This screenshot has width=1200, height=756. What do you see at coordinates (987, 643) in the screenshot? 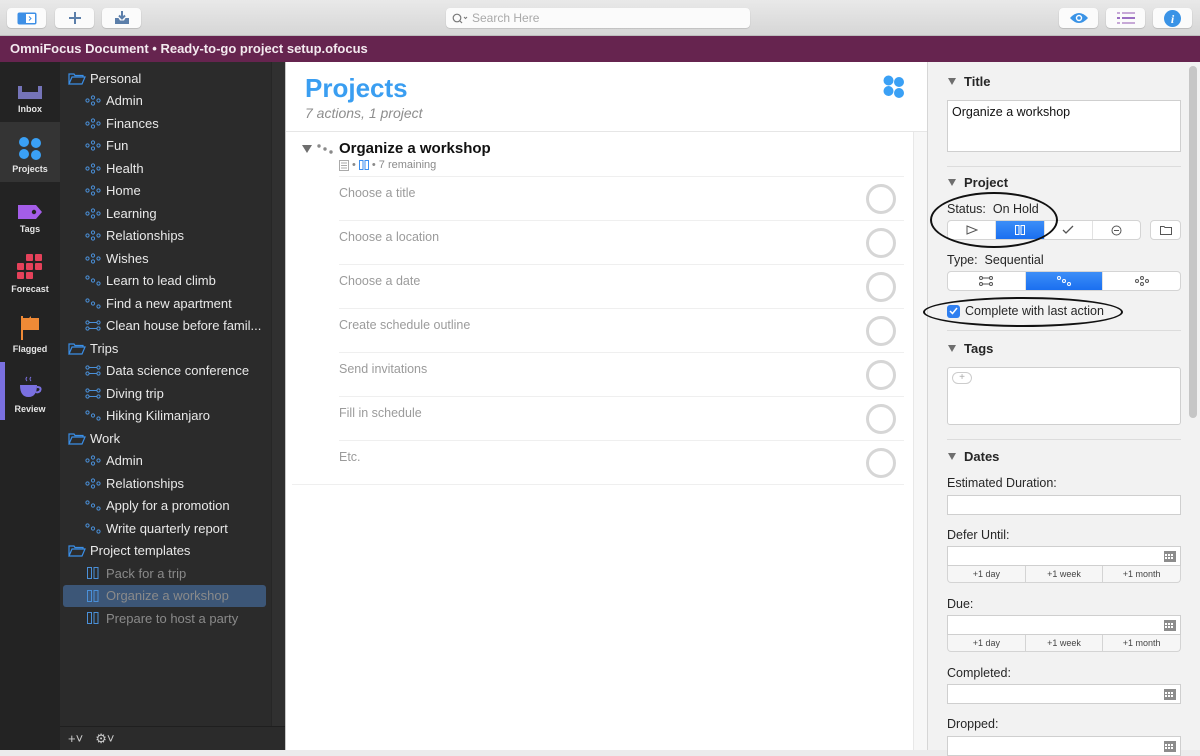
I see `due-plus-1-day: +1 day` at bounding box center [987, 643].